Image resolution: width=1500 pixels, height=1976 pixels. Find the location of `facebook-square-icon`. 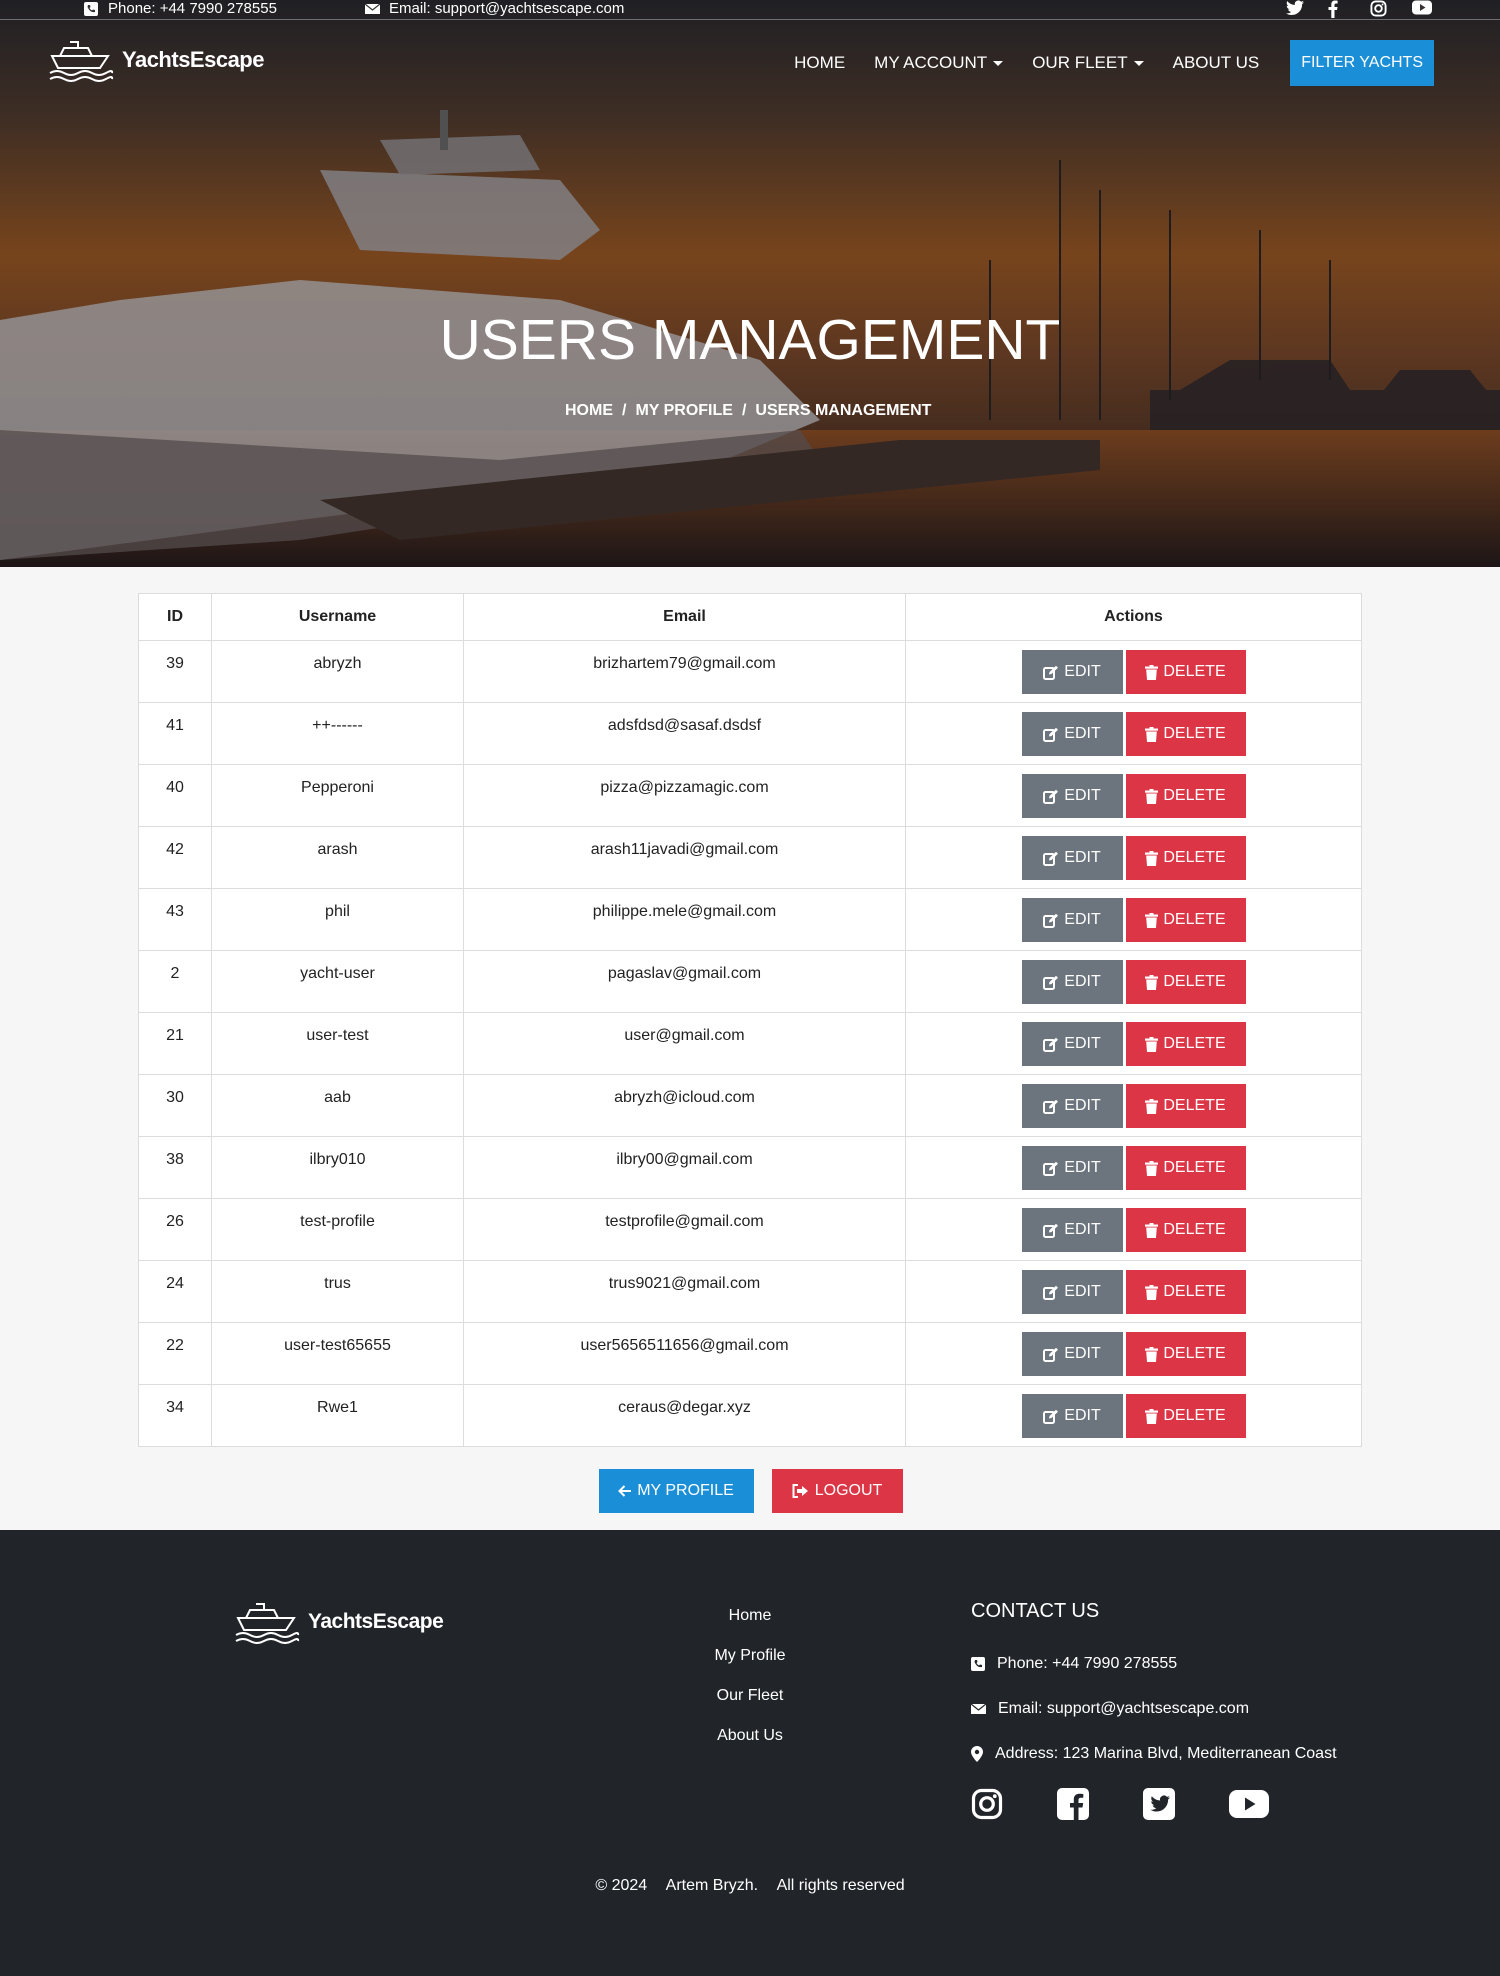

facebook-square-icon is located at coordinates (1073, 1806).